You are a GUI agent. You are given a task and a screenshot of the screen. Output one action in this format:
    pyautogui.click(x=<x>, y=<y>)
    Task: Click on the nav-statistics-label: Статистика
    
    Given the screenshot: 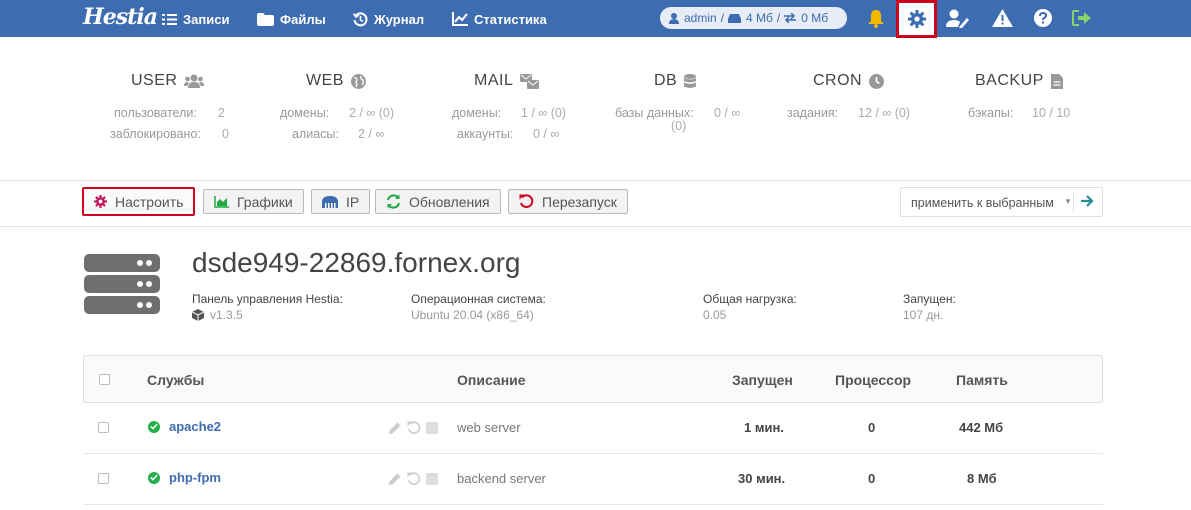 What is the action you would take?
    pyautogui.click(x=510, y=19)
    